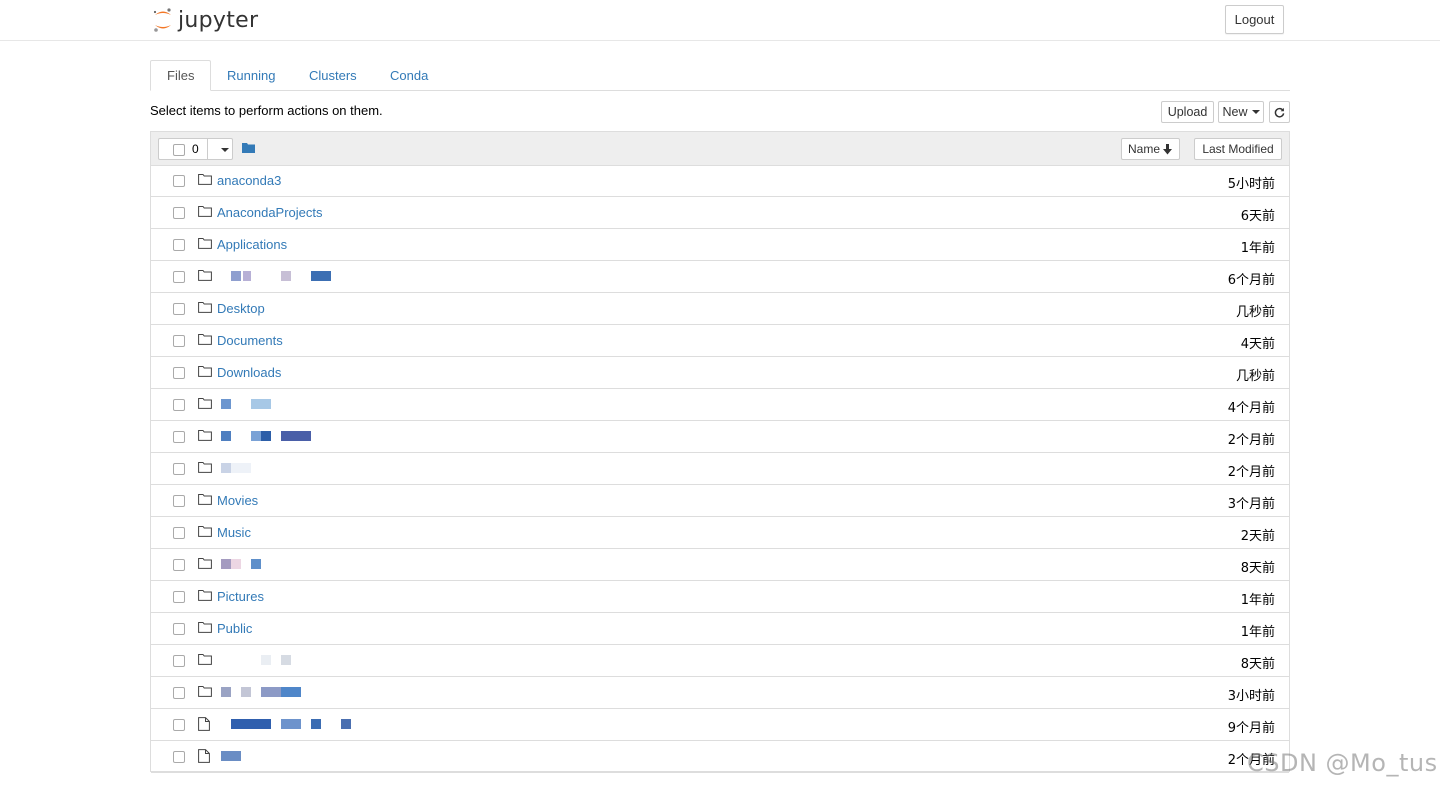 The height and width of the screenshot is (789, 1440). Describe the element at coordinates (225, 150) in the screenshot. I see `chevron-down-icon` at that location.